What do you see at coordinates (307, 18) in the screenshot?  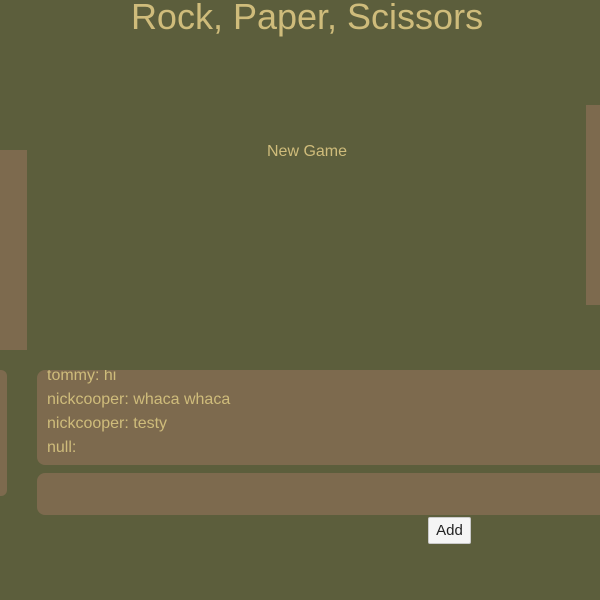 I see `page-title: Rock, Paper, Scissors` at bounding box center [307, 18].